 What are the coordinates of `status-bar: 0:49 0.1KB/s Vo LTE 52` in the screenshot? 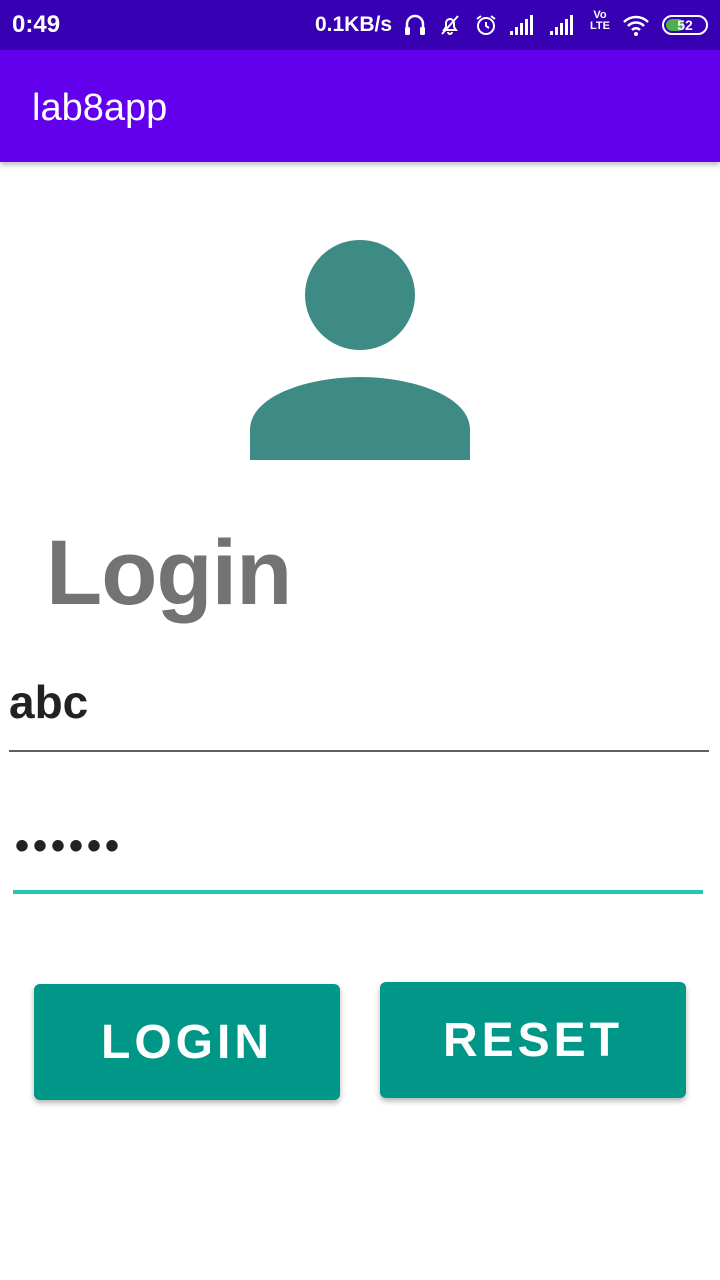 It's located at (360, 25).